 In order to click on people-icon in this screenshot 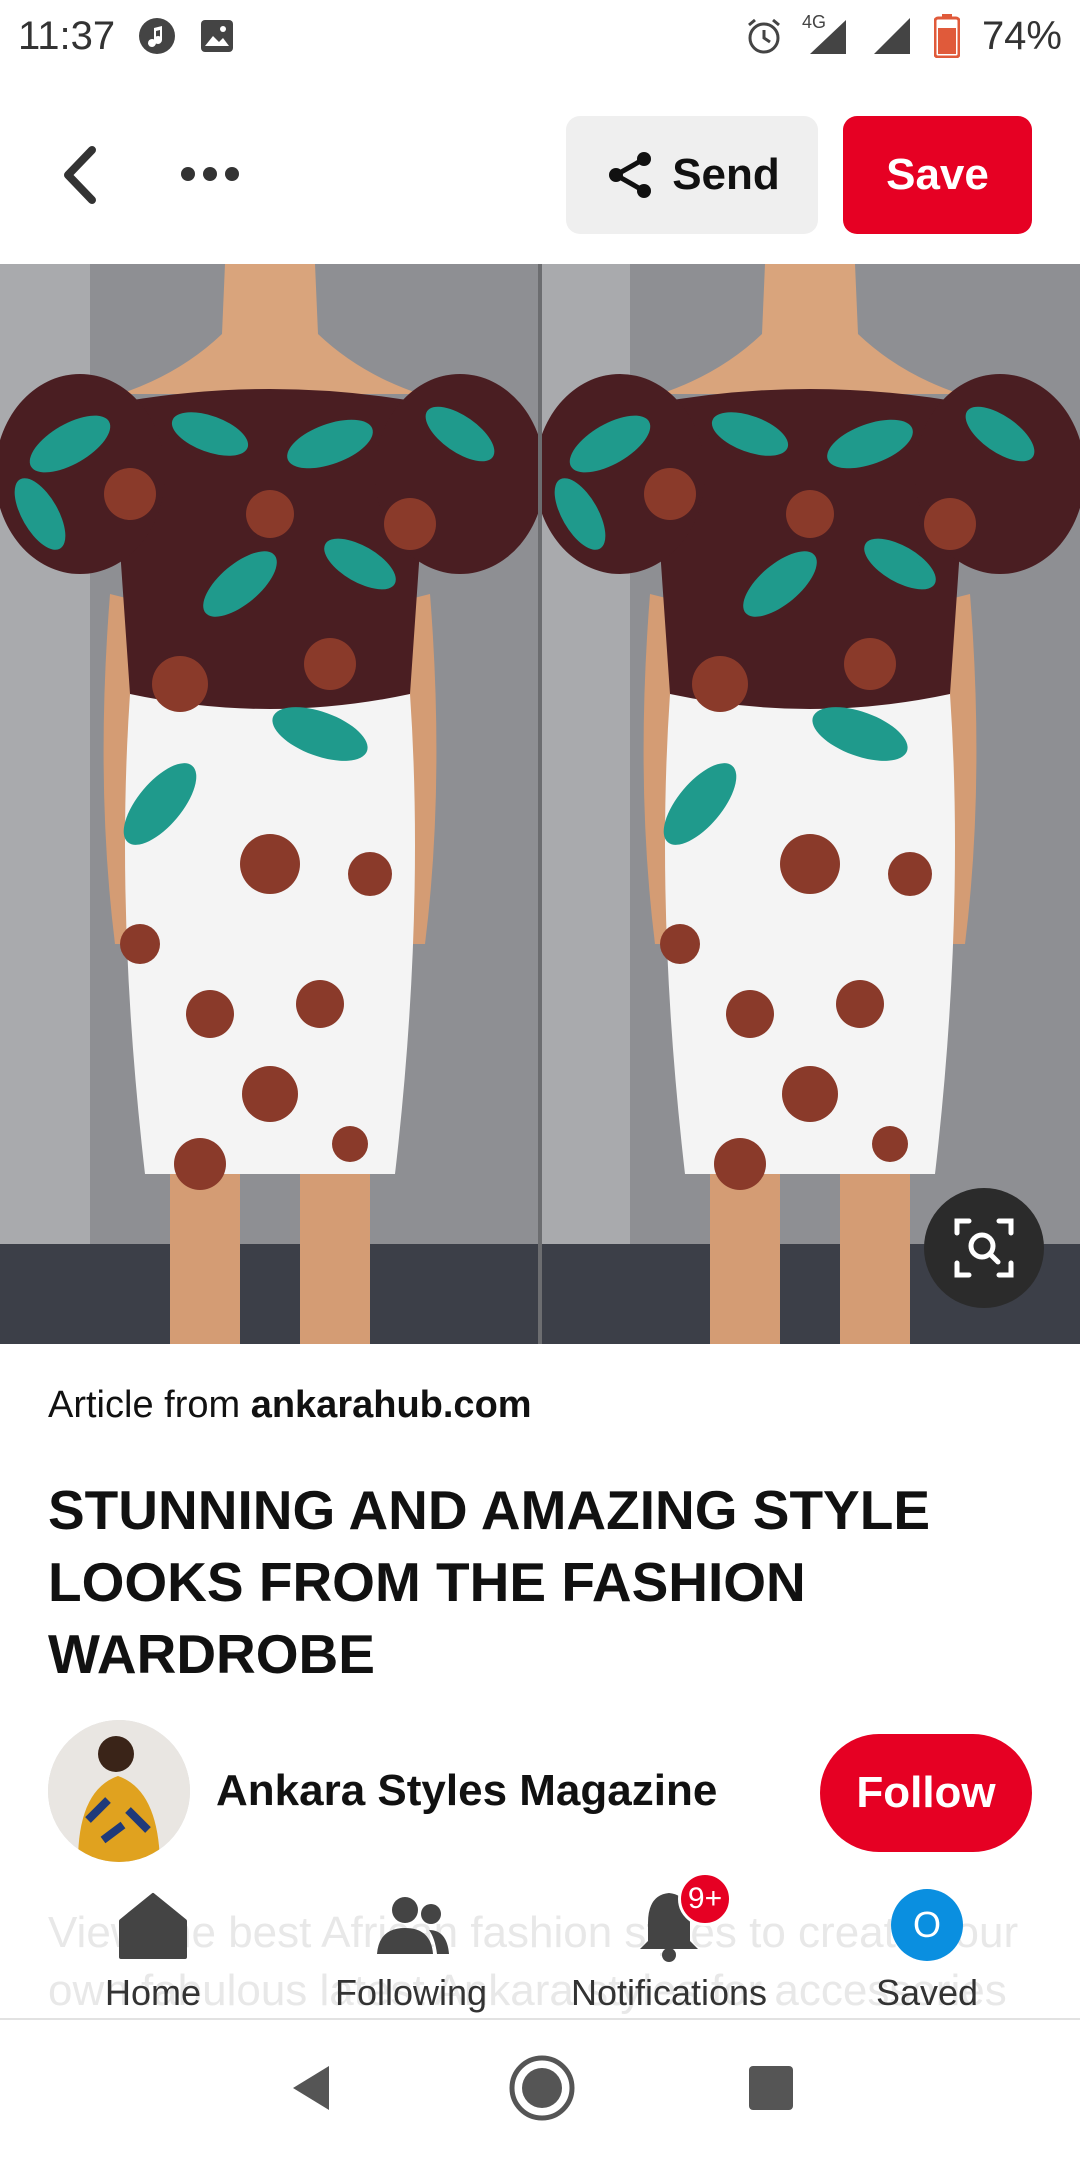, I will do `click(411, 1925)`.